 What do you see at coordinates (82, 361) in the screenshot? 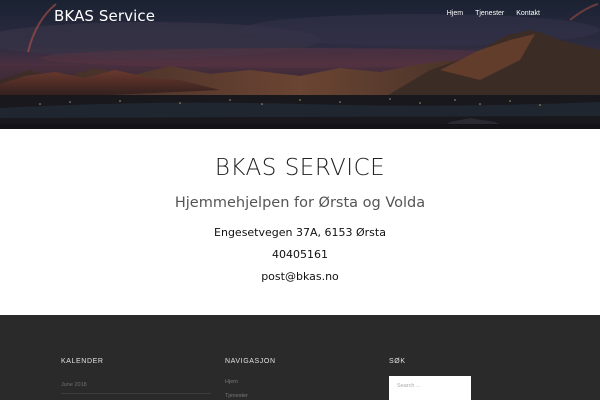
I see `calendar-widget-title: KALENDER` at bounding box center [82, 361].